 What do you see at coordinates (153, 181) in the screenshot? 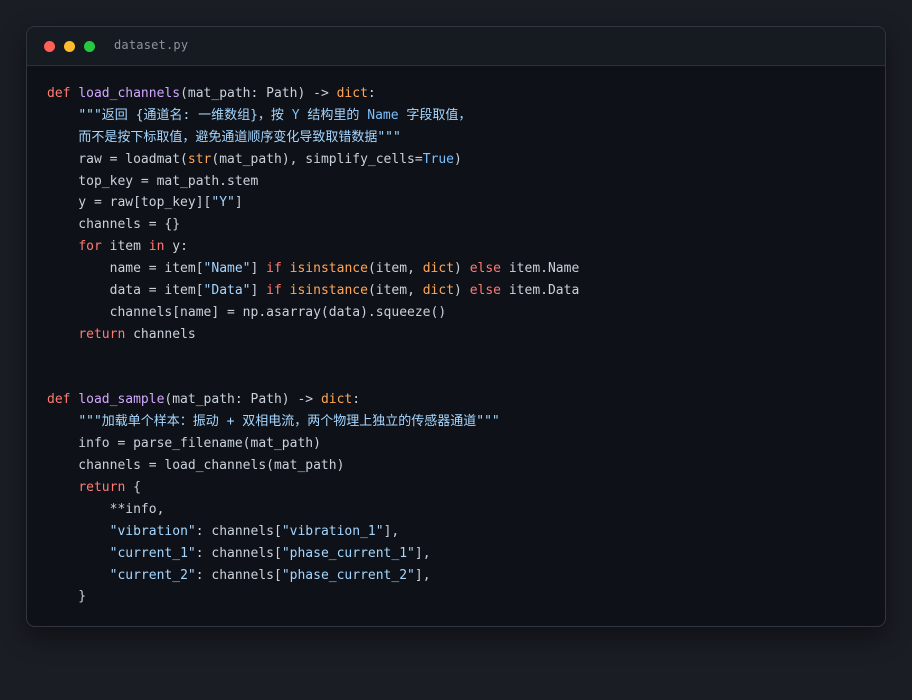
I see `code-token: top_key = mat_path.stem` at bounding box center [153, 181].